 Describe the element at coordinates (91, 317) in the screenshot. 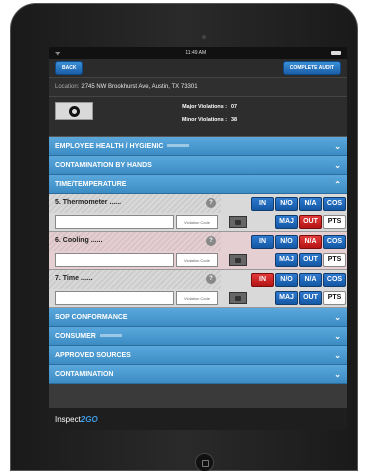

I see `section-label: SOP CONFORMANCE` at that location.